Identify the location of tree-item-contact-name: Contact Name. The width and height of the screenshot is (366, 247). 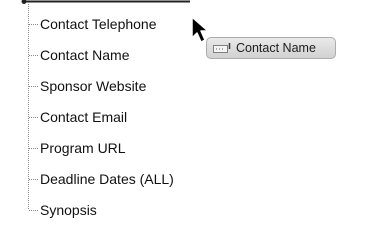
(84, 55).